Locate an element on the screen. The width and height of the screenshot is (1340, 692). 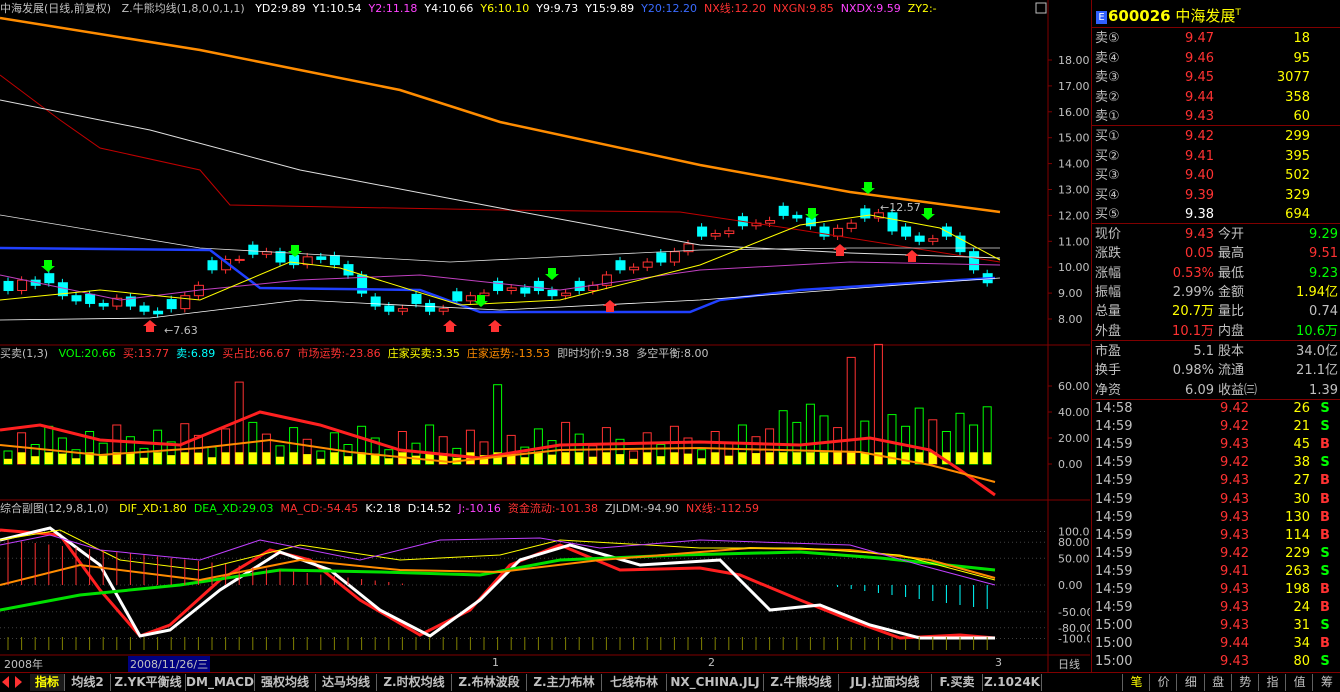
stat-value: 1.94亿 is located at coordinates (1317, 292).